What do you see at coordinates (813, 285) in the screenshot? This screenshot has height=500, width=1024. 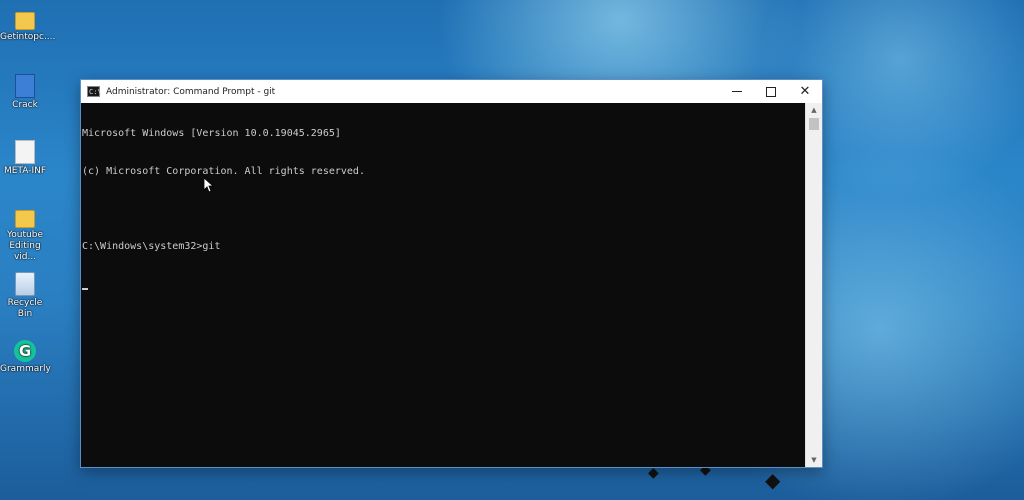 I see `vertical-scrollbar: ▲ ▼` at bounding box center [813, 285].